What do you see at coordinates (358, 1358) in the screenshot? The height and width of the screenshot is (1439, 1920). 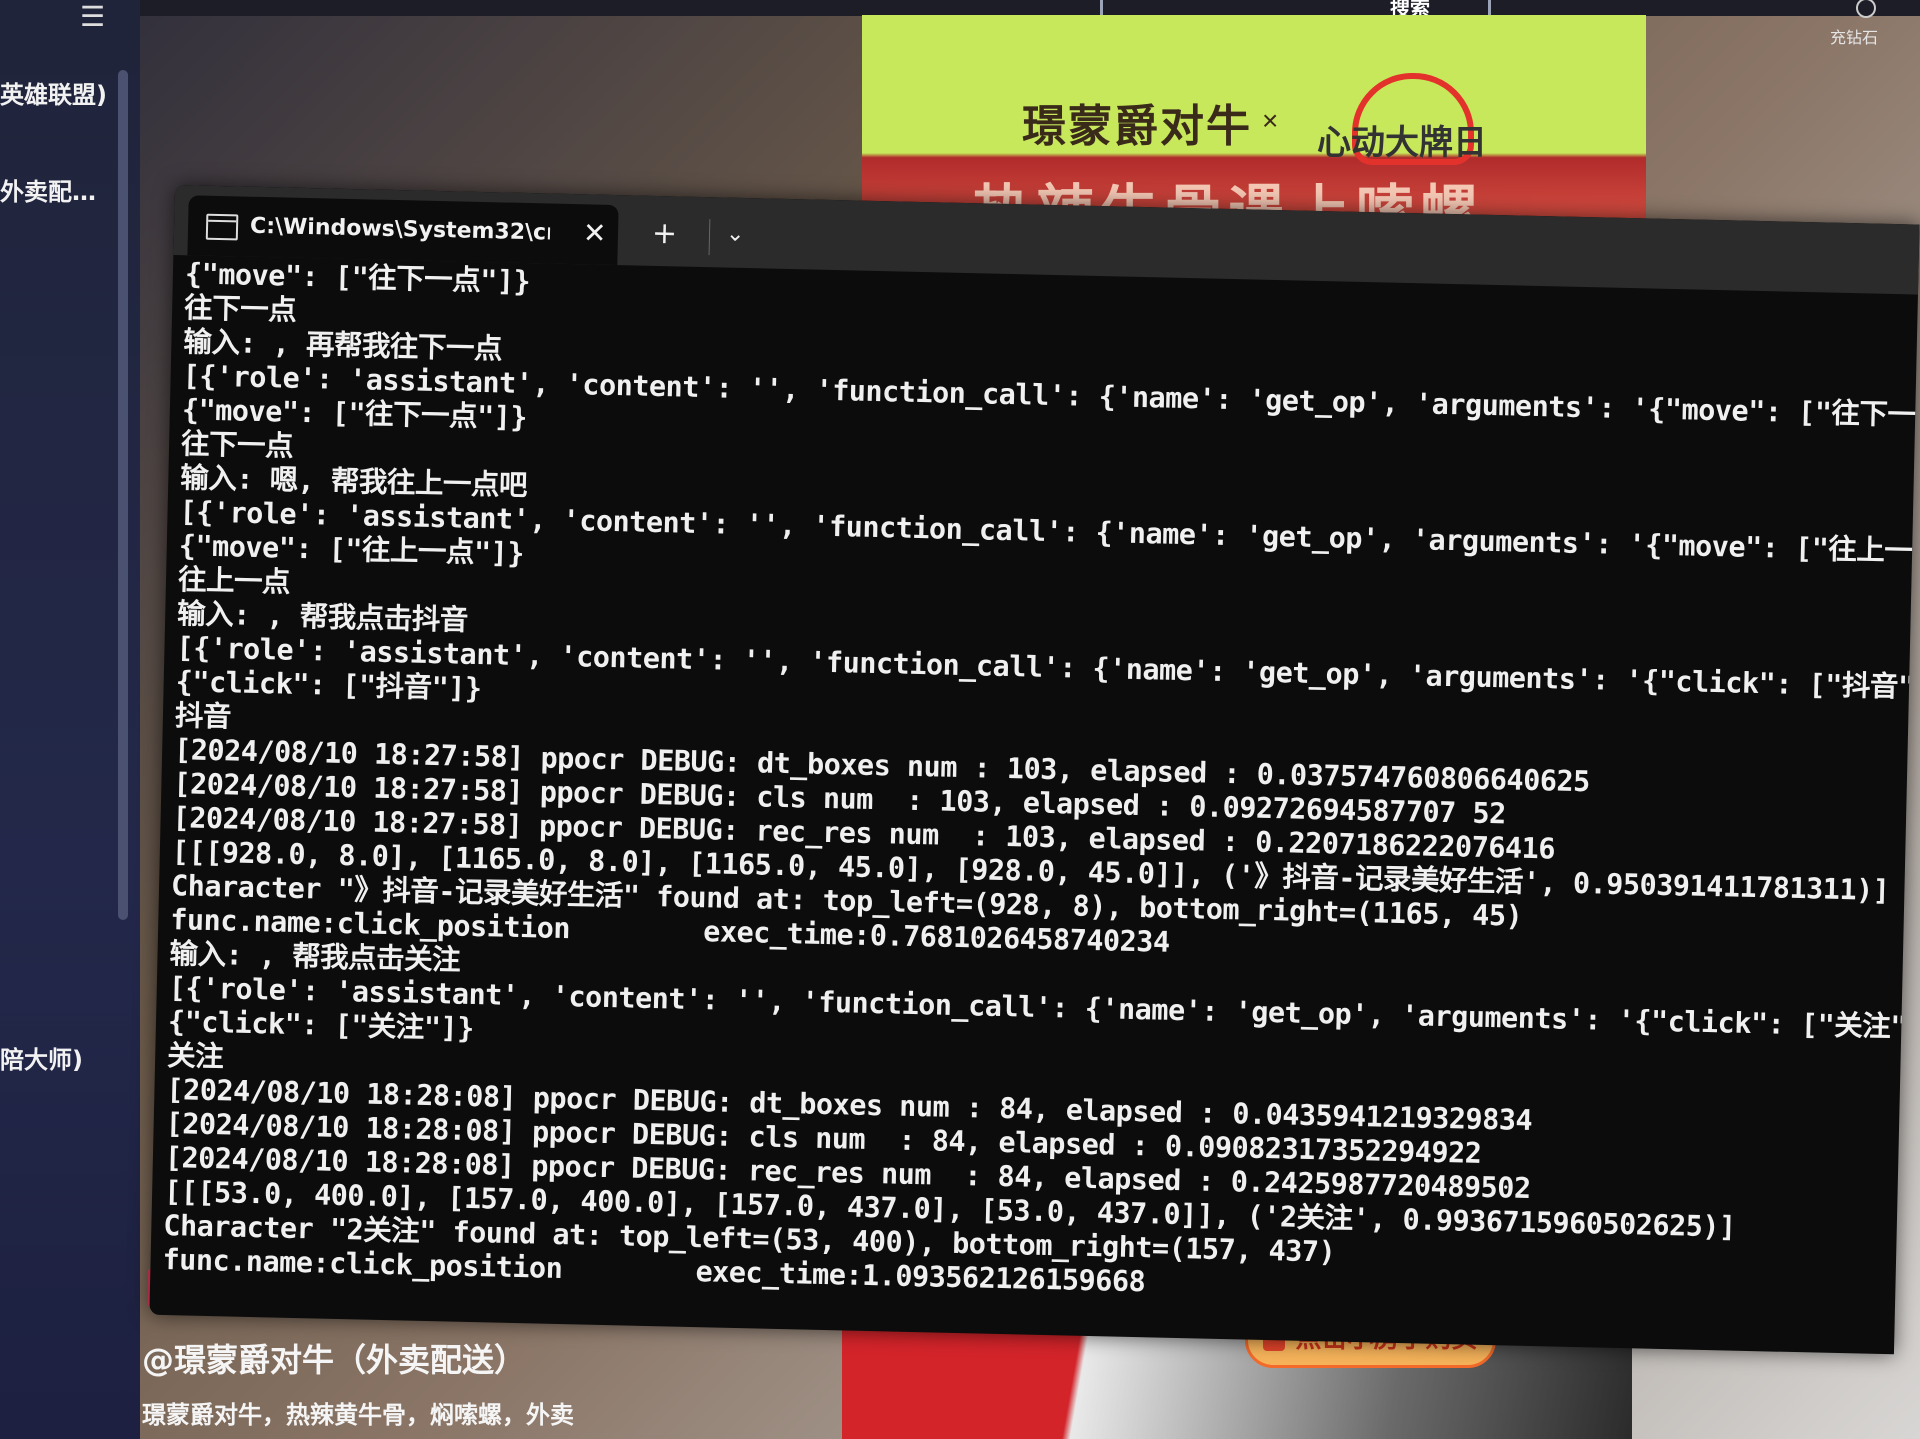 I see `video-author: @璟蒙爵对牛（外卖配送）` at bounding box center [358, 1358].